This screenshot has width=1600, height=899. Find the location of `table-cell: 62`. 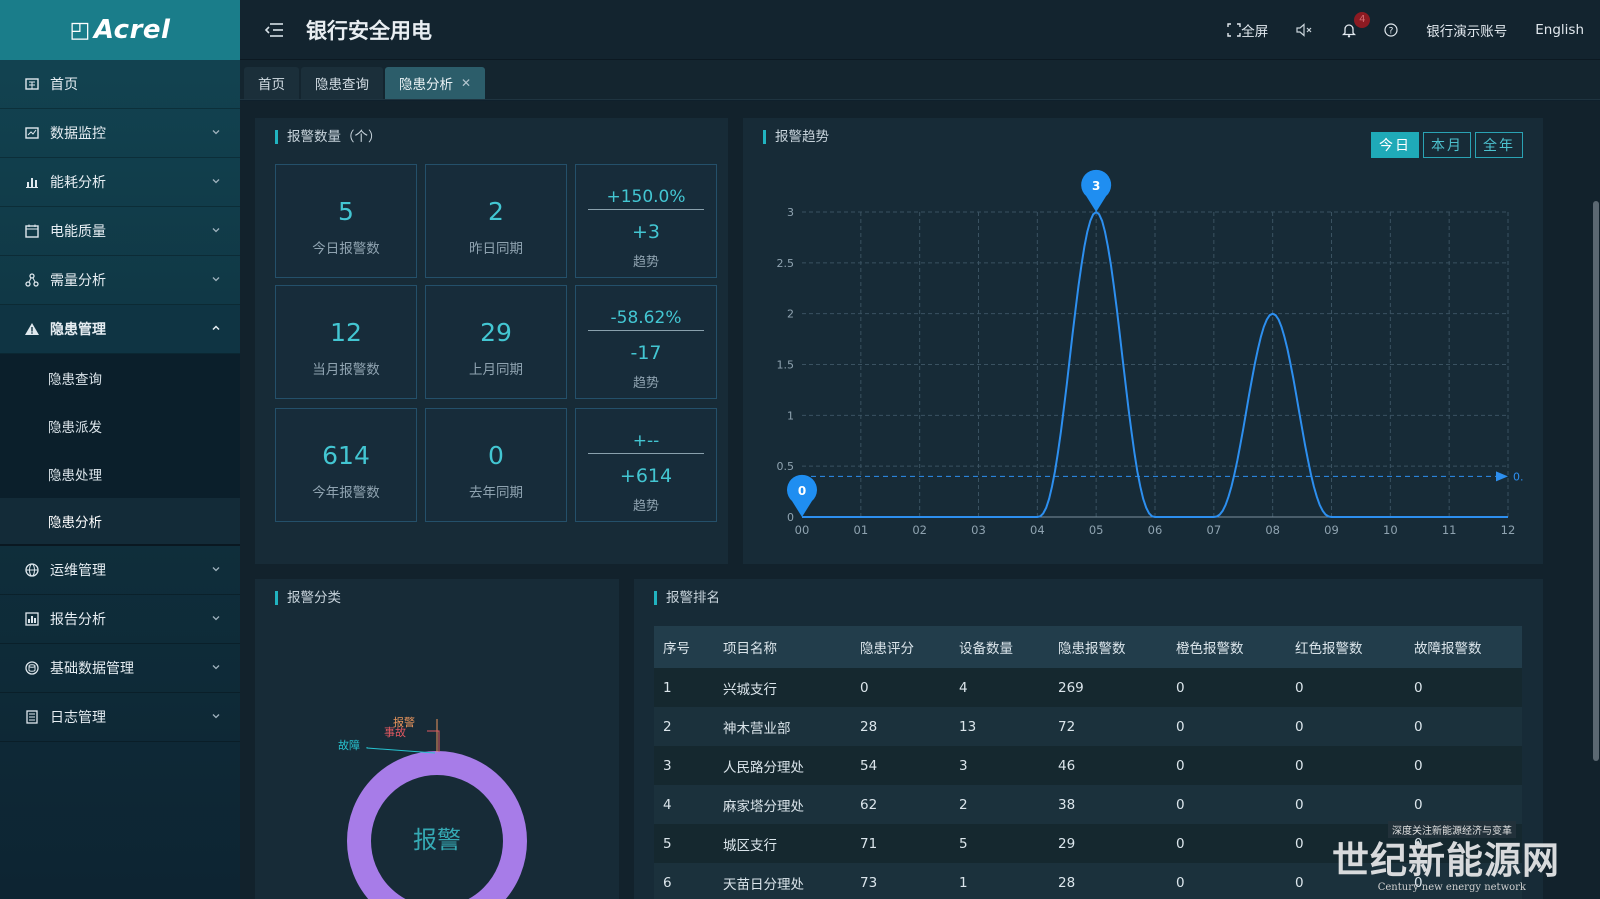

table-cell: 62 is located at coordinates (900, 804).